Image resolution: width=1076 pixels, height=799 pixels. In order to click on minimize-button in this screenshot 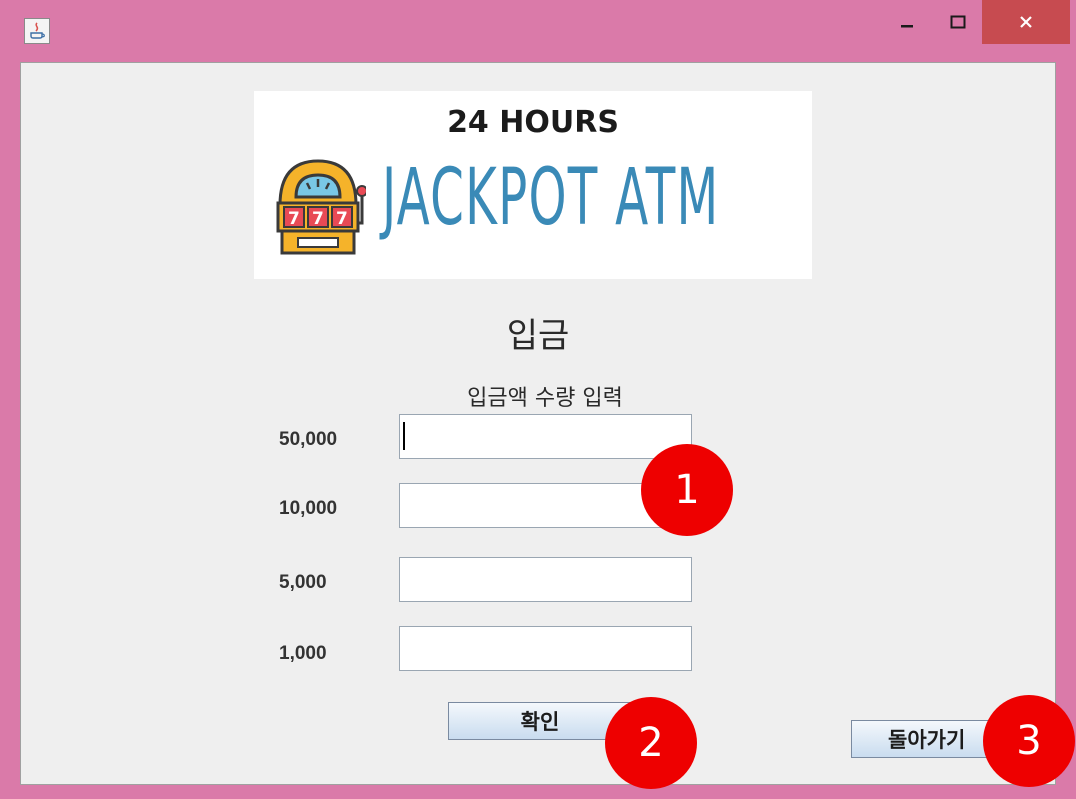, I will do `click(907, 22)`.